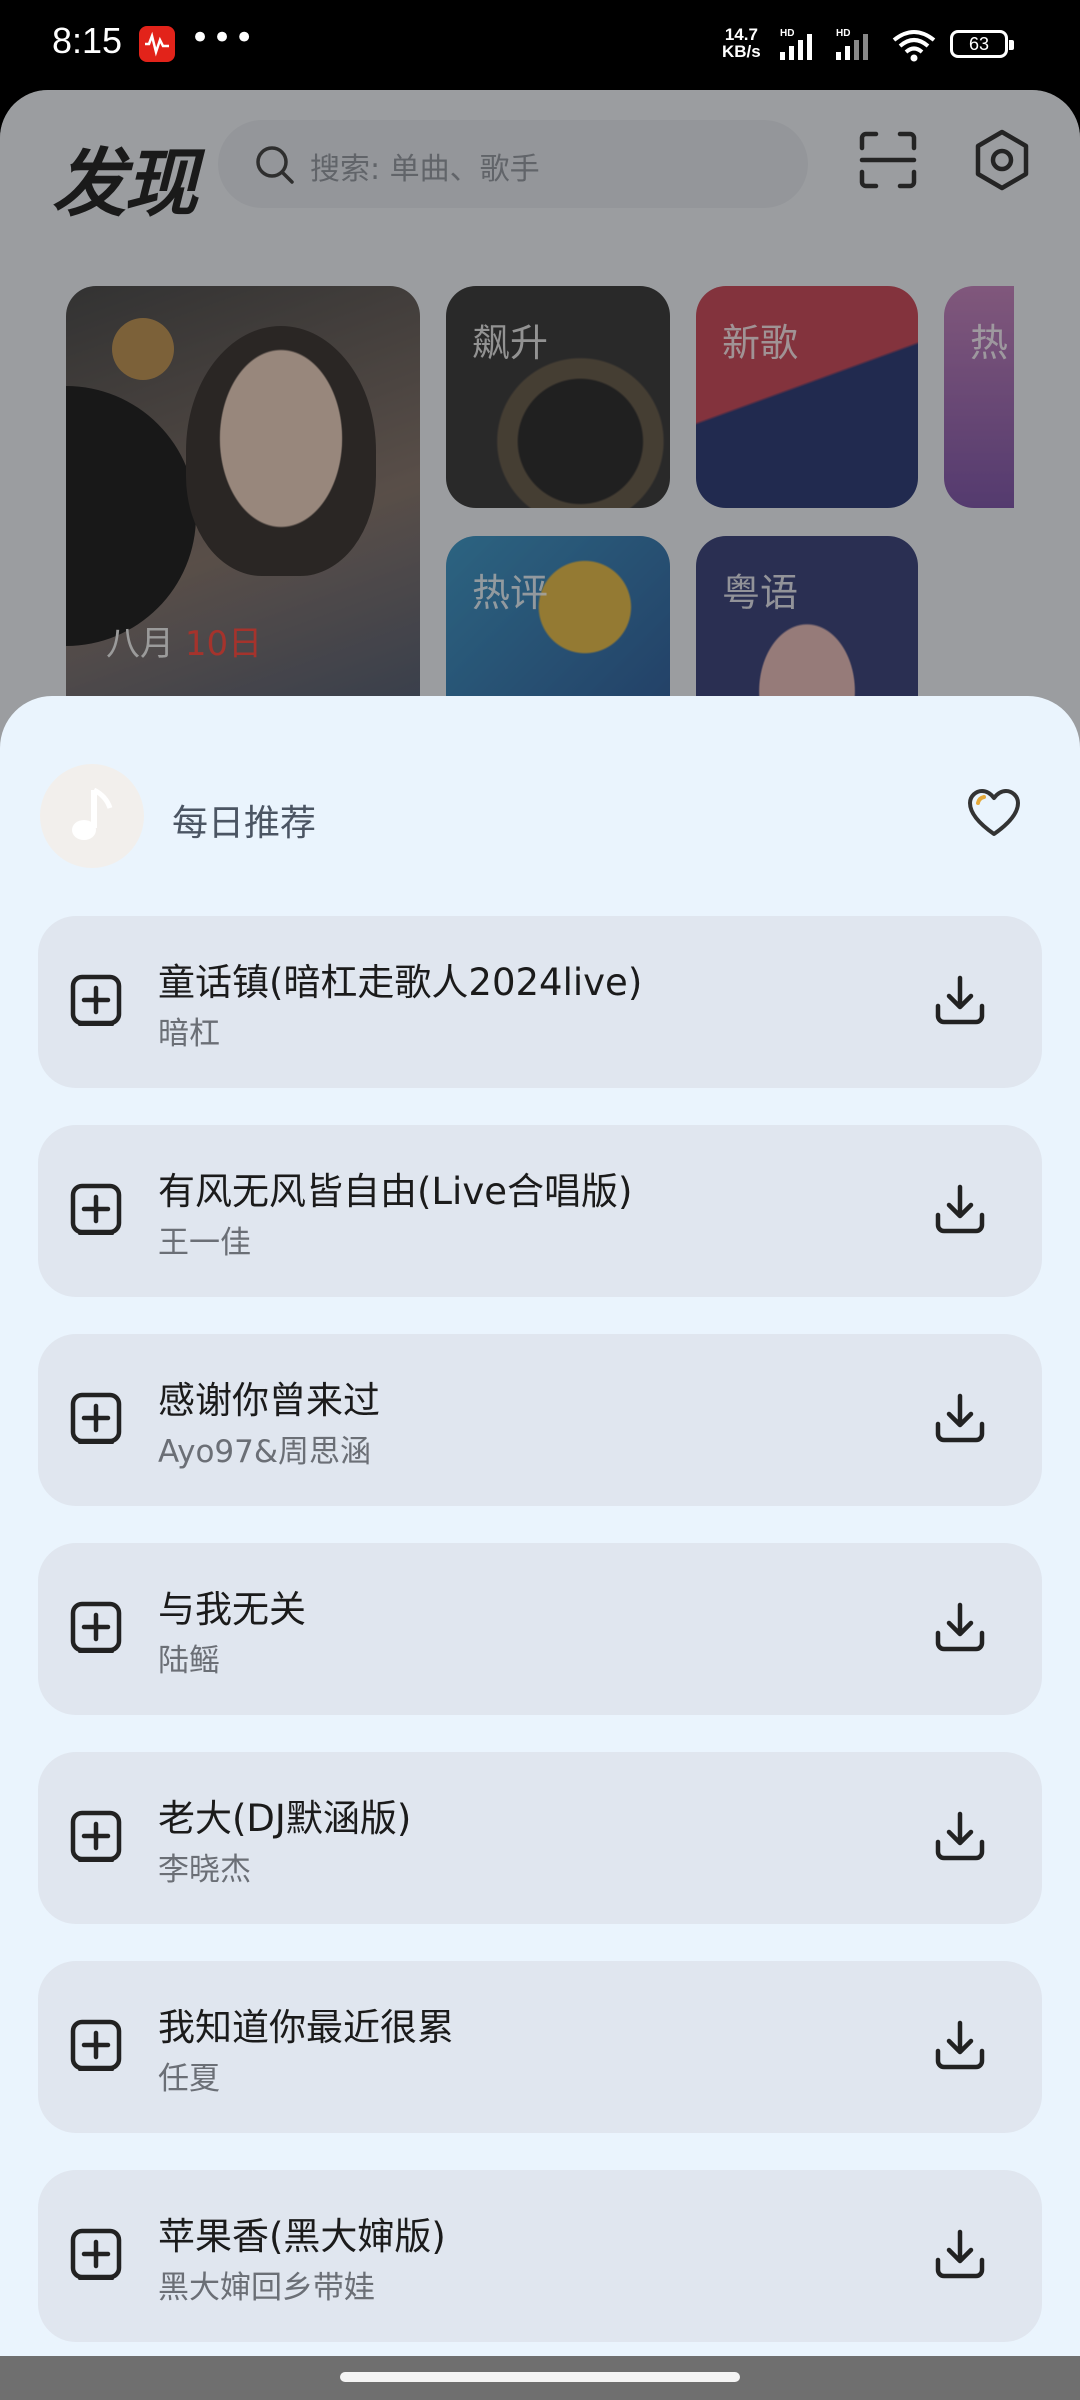 This screenshot has height=2400, width=1080. I want to click on status-bar: 8:15 ••• 14.7 KB/s HD HD 63, so click(540, 46).